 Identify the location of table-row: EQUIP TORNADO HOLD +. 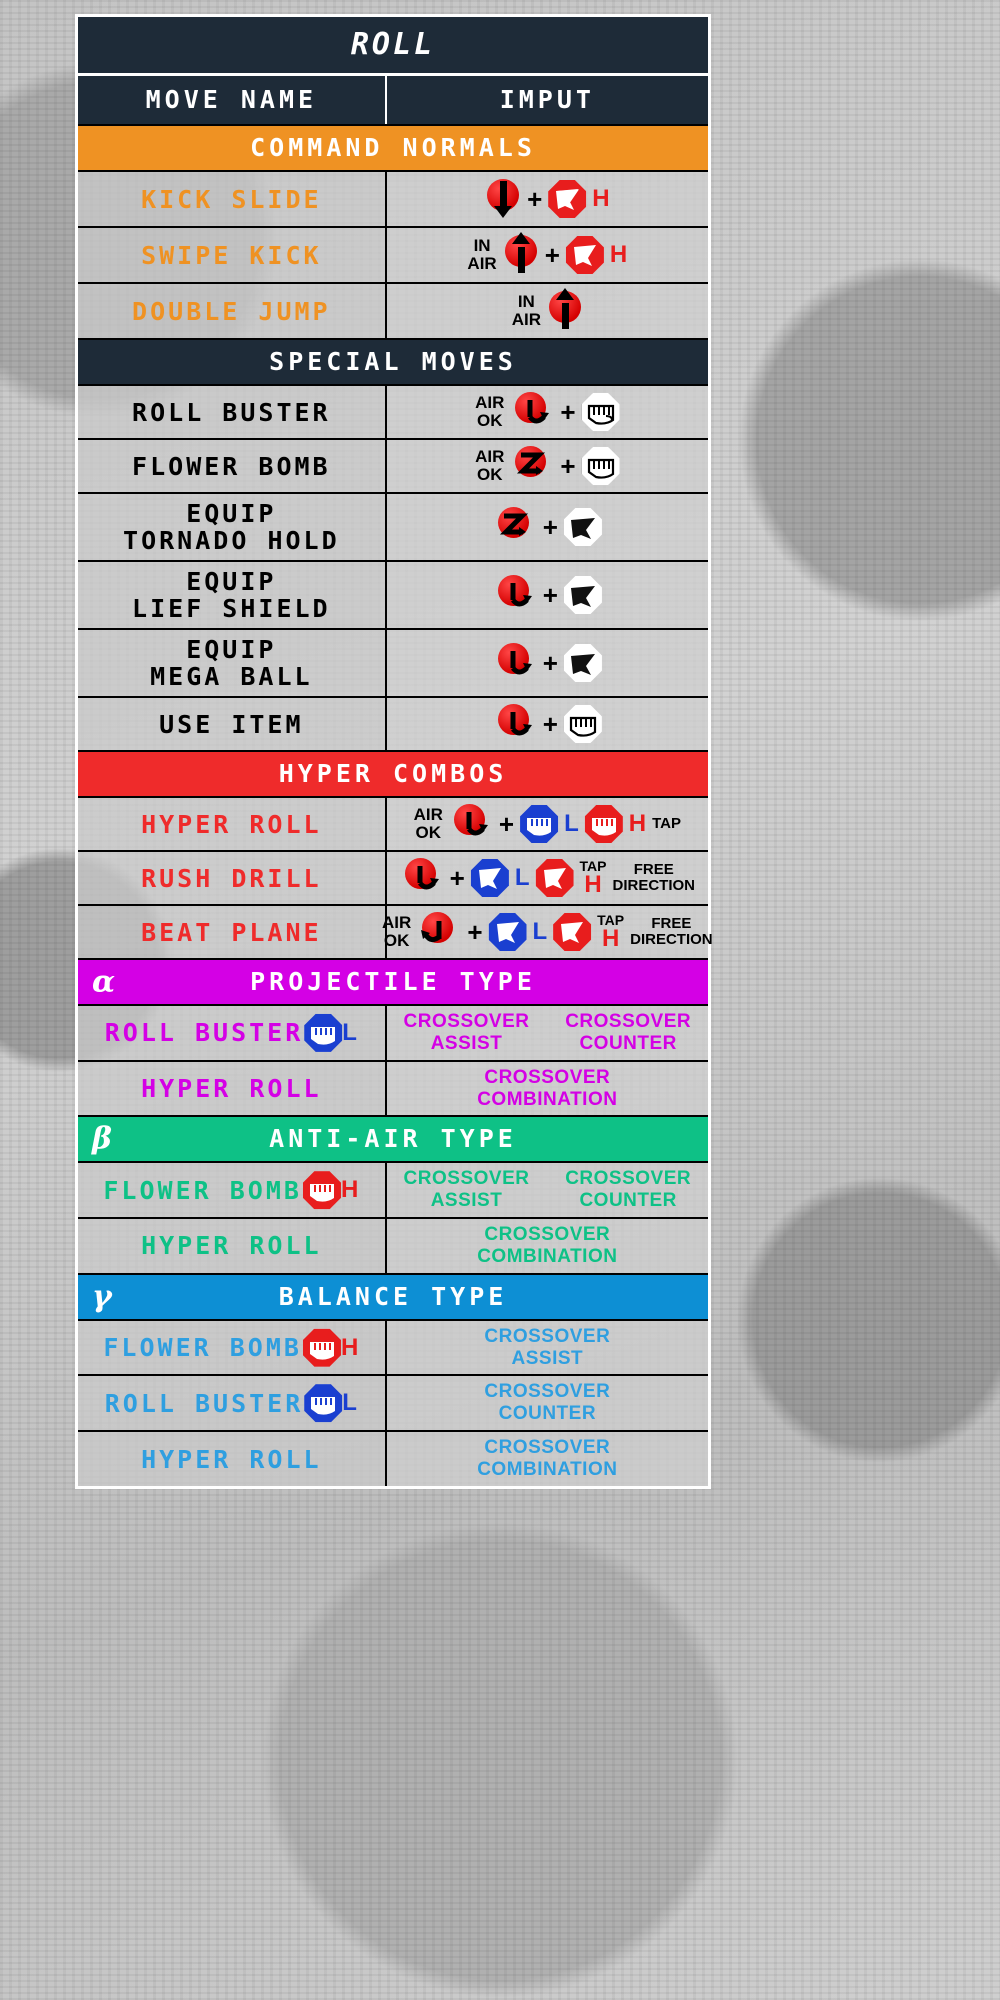
(393, 528).